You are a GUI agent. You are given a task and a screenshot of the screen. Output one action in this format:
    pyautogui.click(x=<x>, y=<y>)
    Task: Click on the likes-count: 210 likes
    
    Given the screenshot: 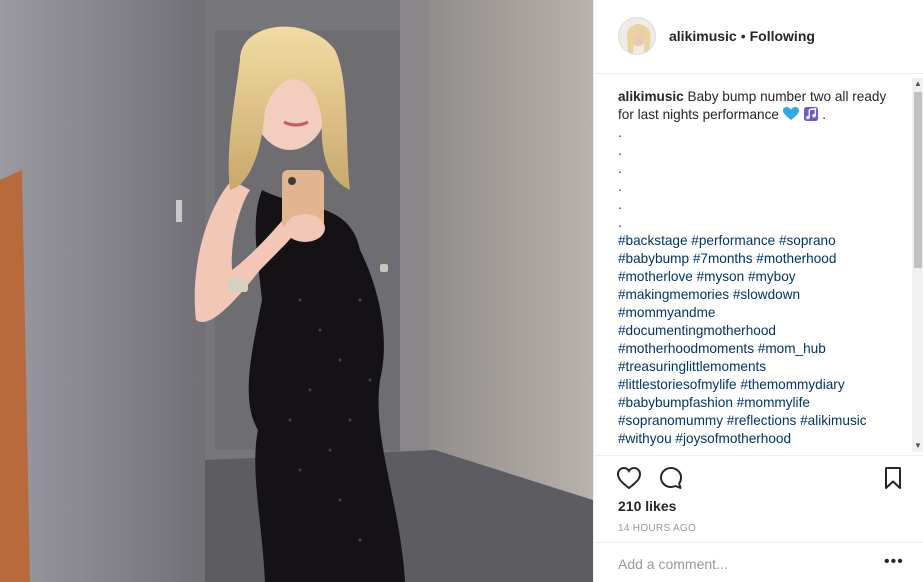 What is the action you would take?
    pyautogui.click(x=647, y=506)
    